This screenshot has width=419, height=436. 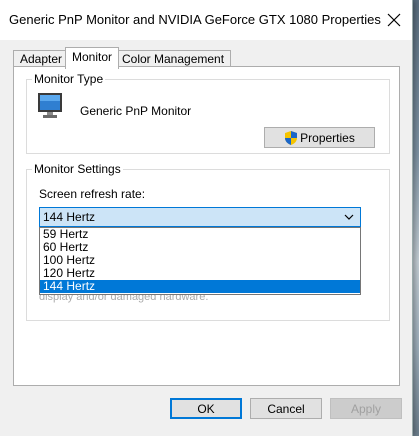 I want to click on tab-adapter-label: Adapter, so click(x=41, y=59).